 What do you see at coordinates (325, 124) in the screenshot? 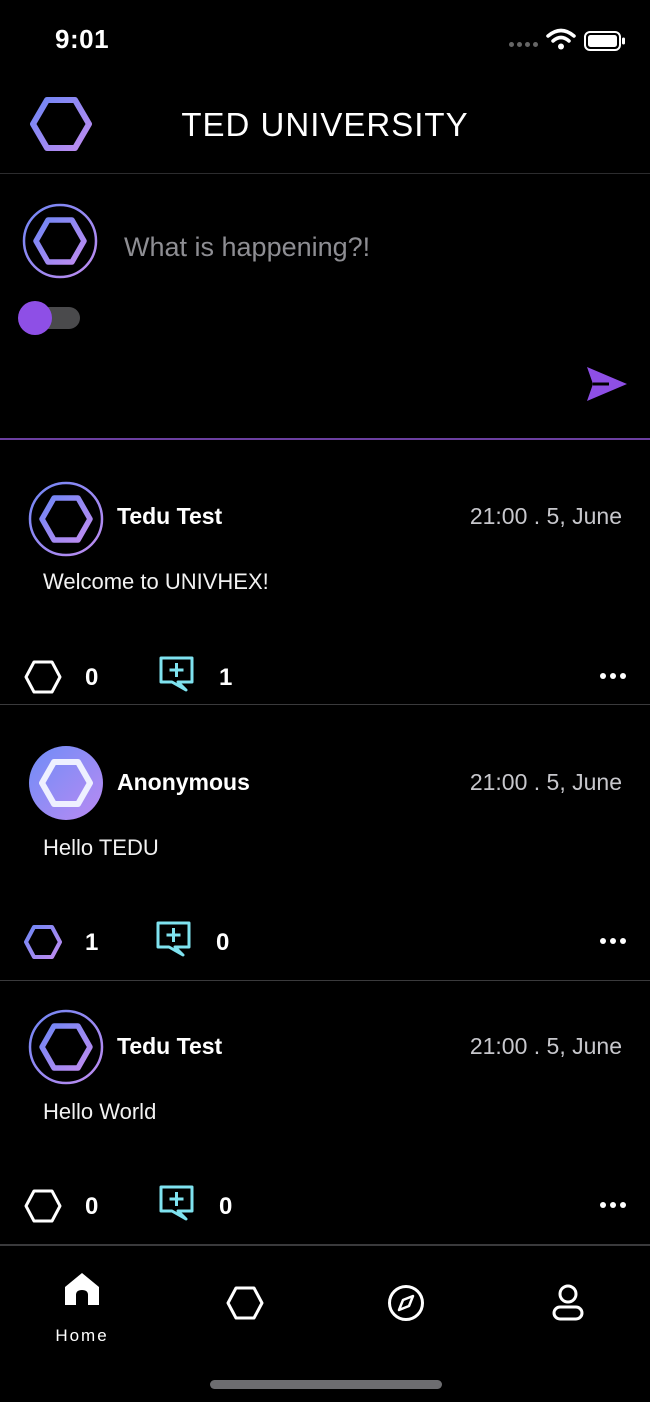
I see `page-title: TED UNIVERSITY` at bounding box center [325, 124].